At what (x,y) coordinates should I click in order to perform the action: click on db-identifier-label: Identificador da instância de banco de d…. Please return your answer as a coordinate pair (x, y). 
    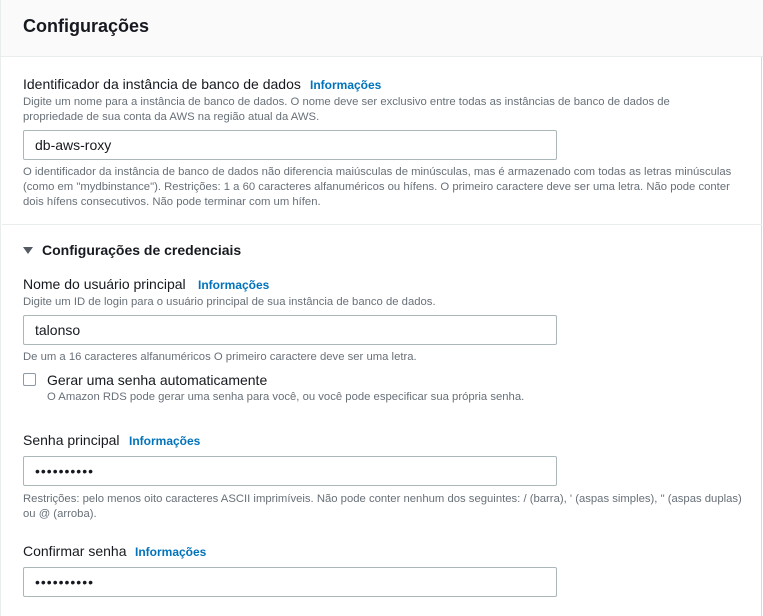
    Looking at the image, I should click on (162, 84).